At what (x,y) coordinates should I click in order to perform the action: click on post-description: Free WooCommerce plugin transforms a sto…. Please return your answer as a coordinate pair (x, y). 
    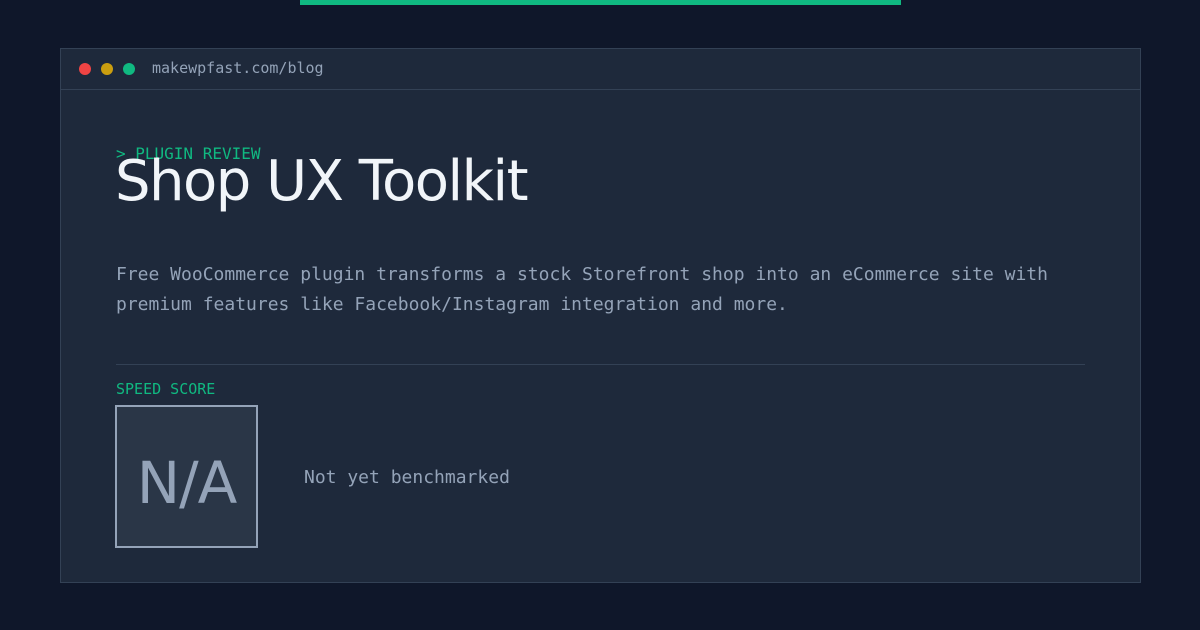
    Looking at the image, I should click on (582, 289).